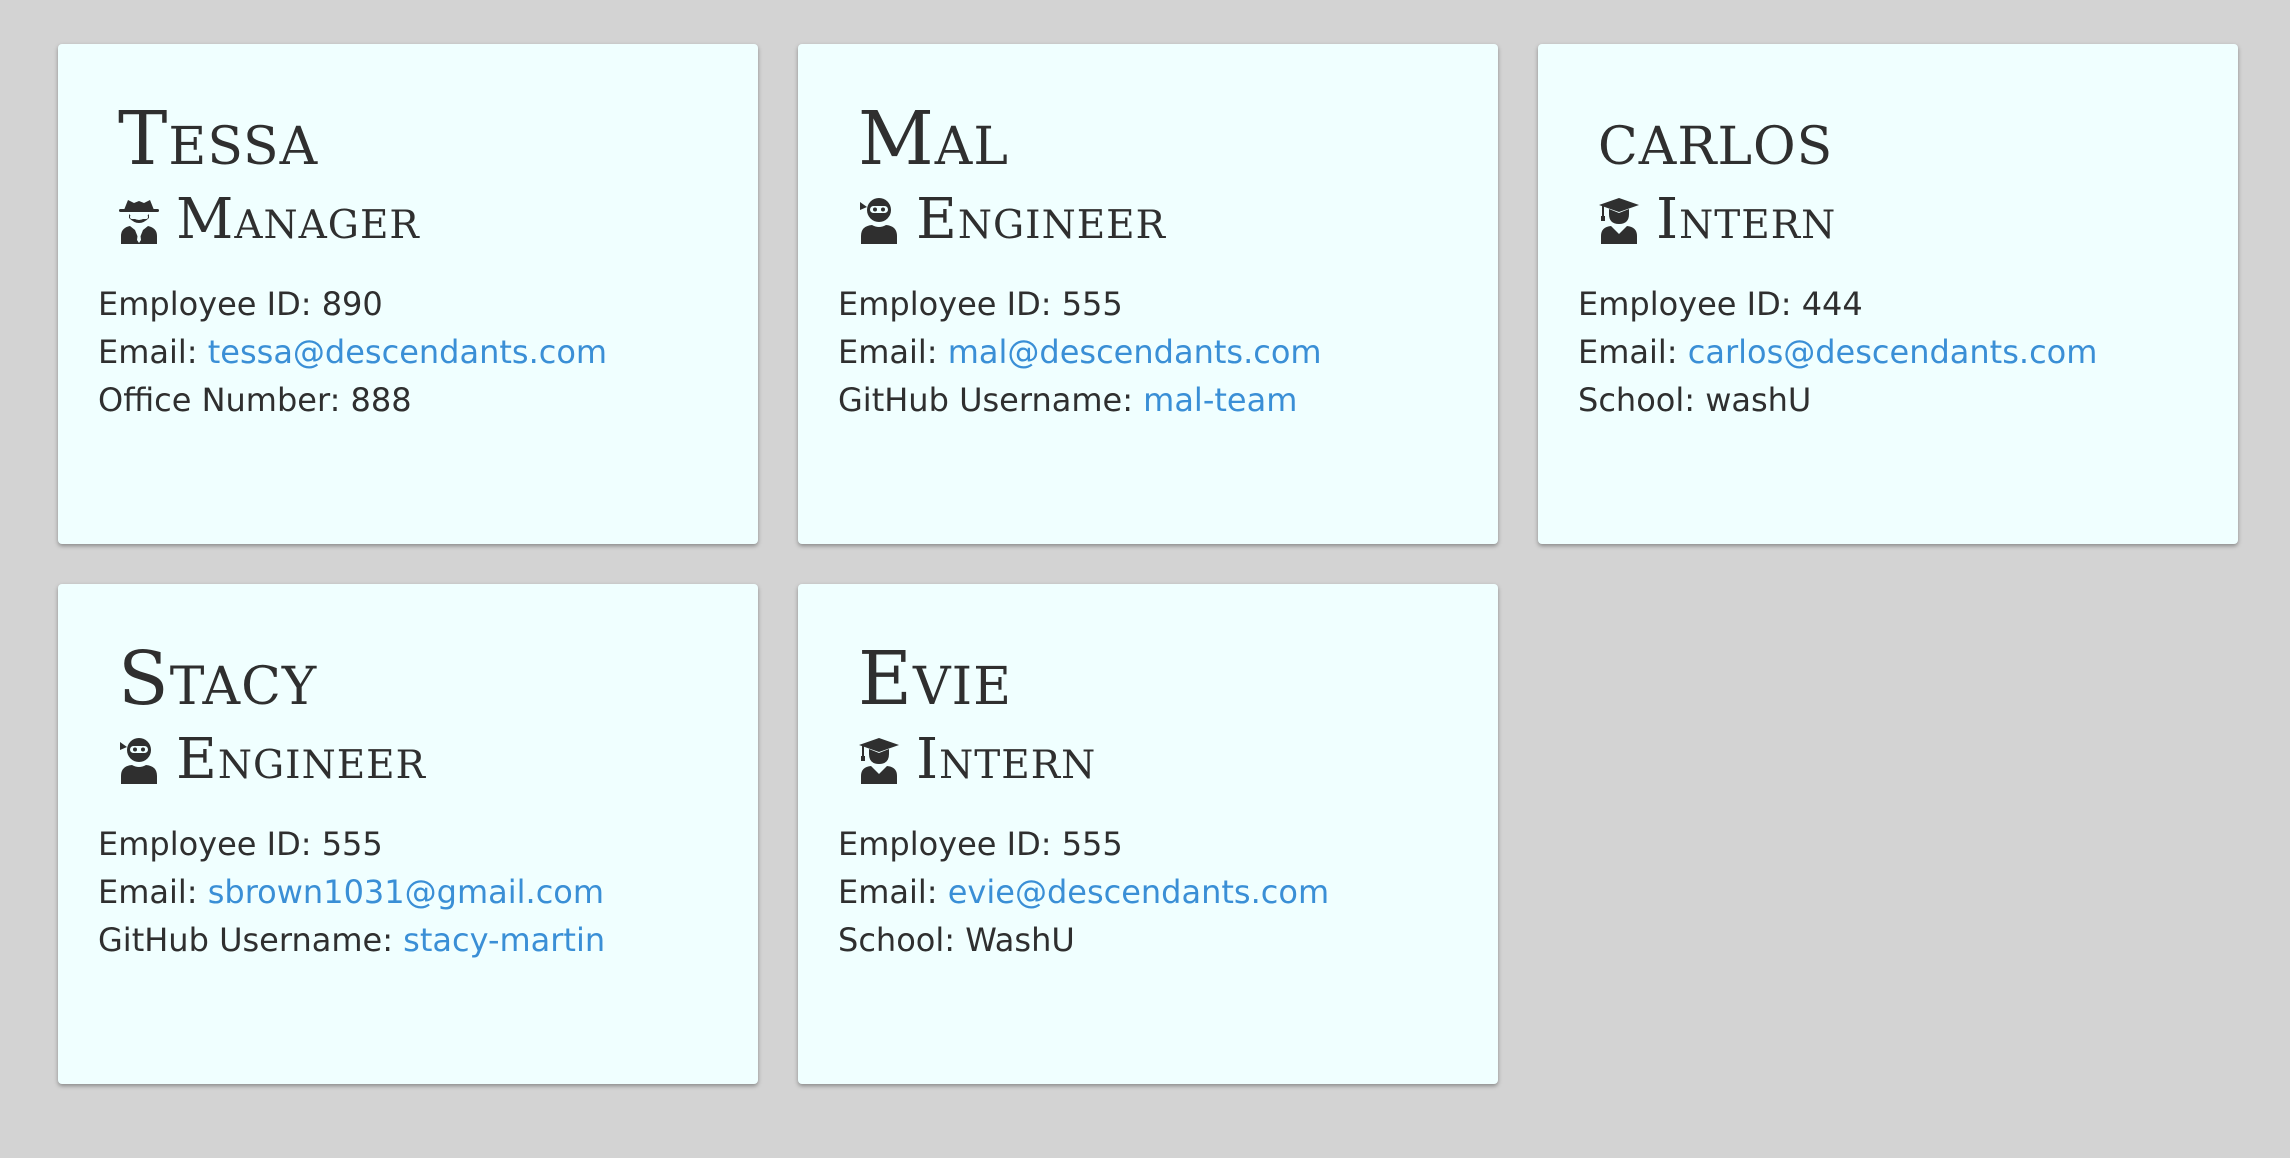  I want to click on employee-id-value: 890, so click(352, 304).